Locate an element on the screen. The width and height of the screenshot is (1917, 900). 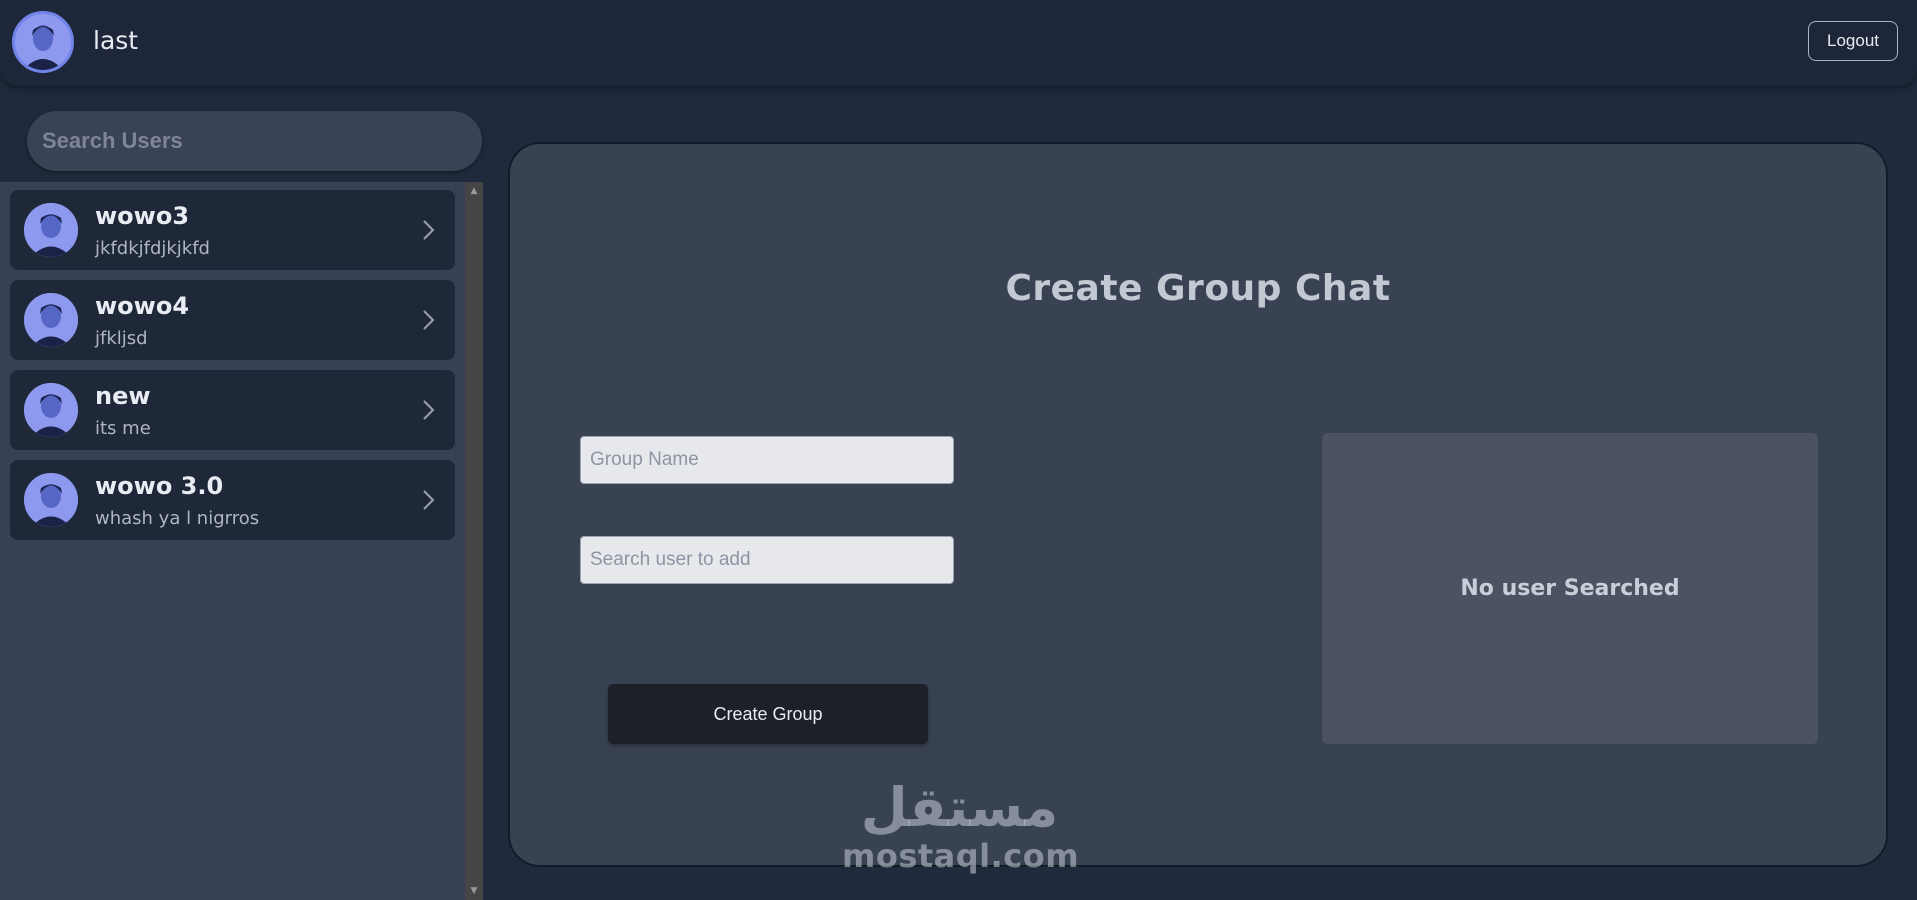
user-status: its me is located at coordinates (123, 428).